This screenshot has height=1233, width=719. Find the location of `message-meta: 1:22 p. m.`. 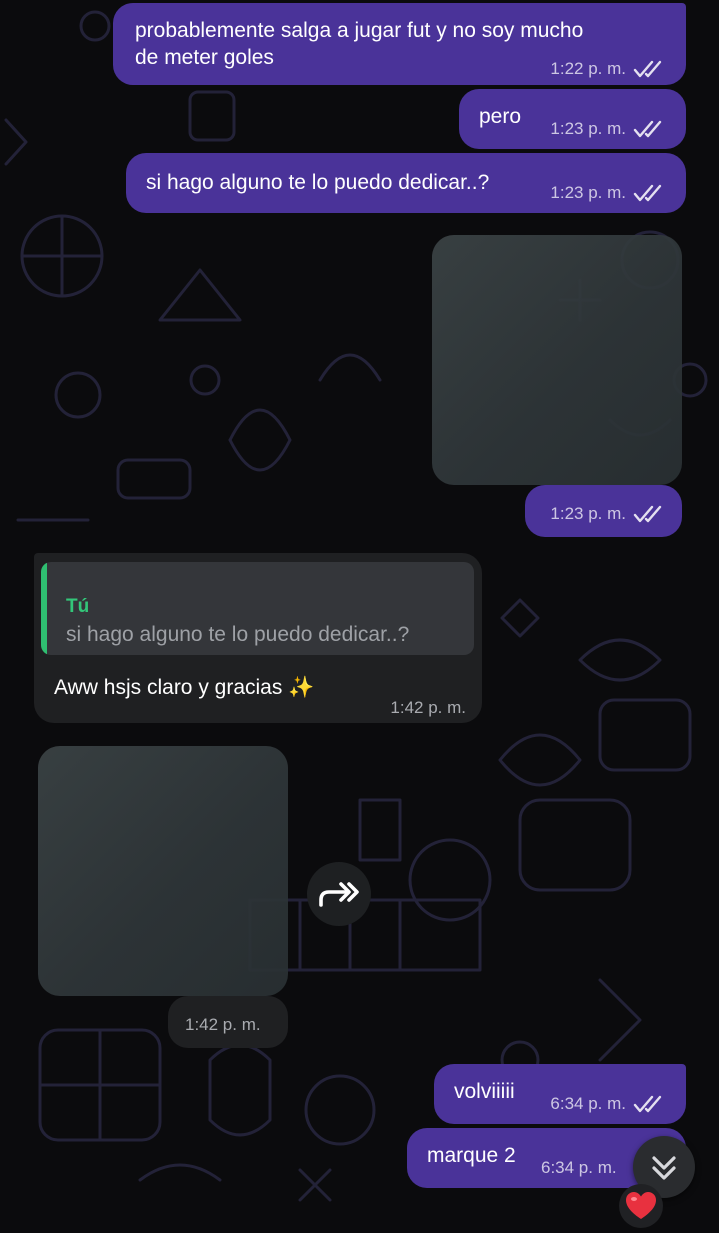

message-meta: 1:22 p. m. is located at coordinates (608, 68).